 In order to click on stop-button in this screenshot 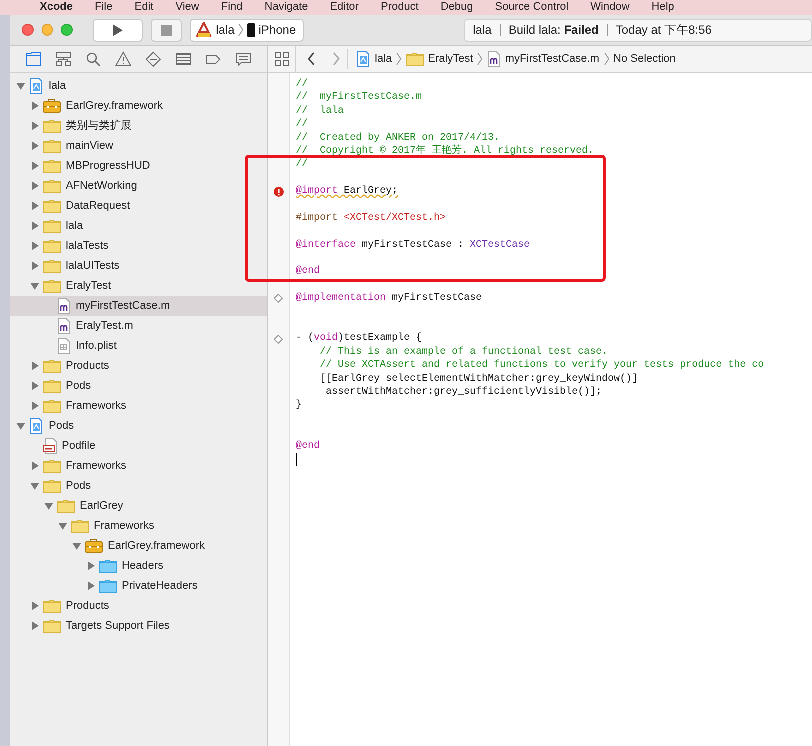, I will do `click(166, 30)`.